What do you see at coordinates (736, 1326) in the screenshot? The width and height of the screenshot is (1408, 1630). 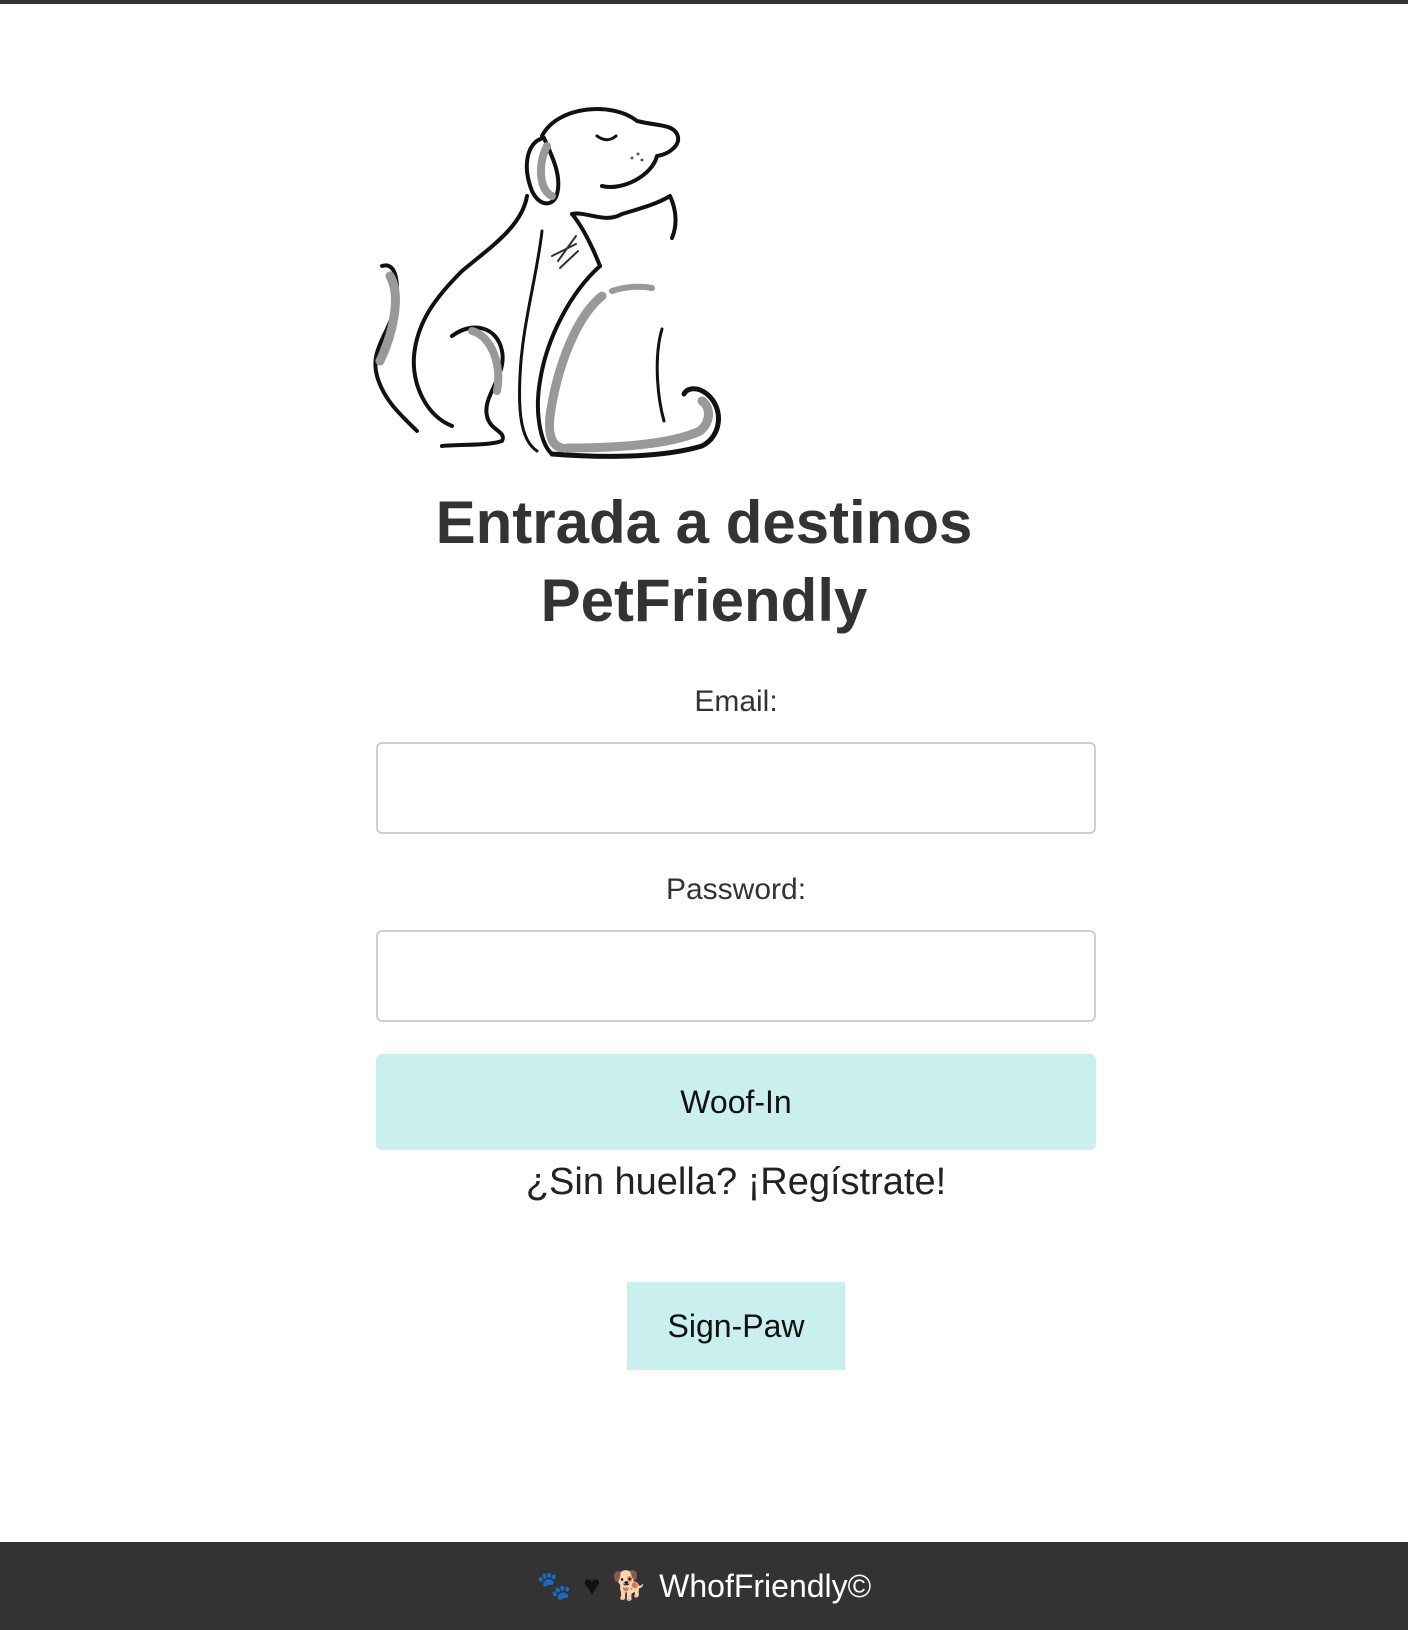 I see `sign-paw-button: Sign-Paw` at bounding box center [736, 1326].